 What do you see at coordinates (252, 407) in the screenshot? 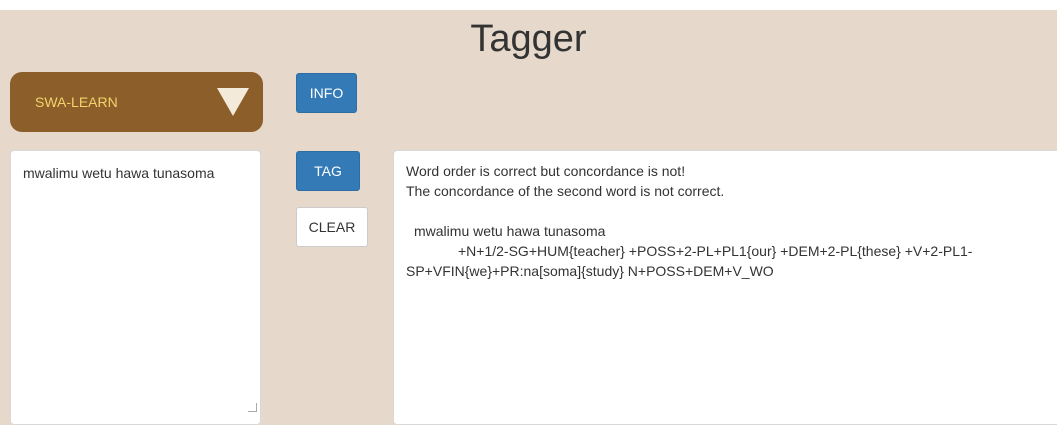
I see `resize-handle` at bounding box center [252, 407].